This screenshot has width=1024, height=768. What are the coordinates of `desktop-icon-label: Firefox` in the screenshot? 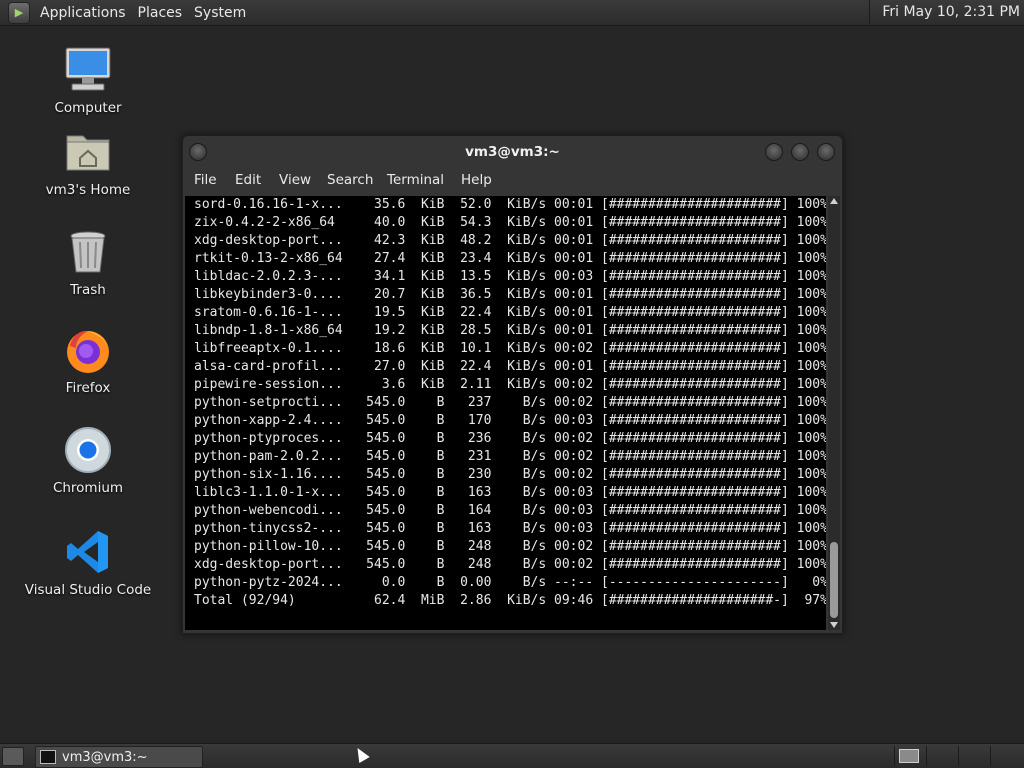 It's located at (88, 388).